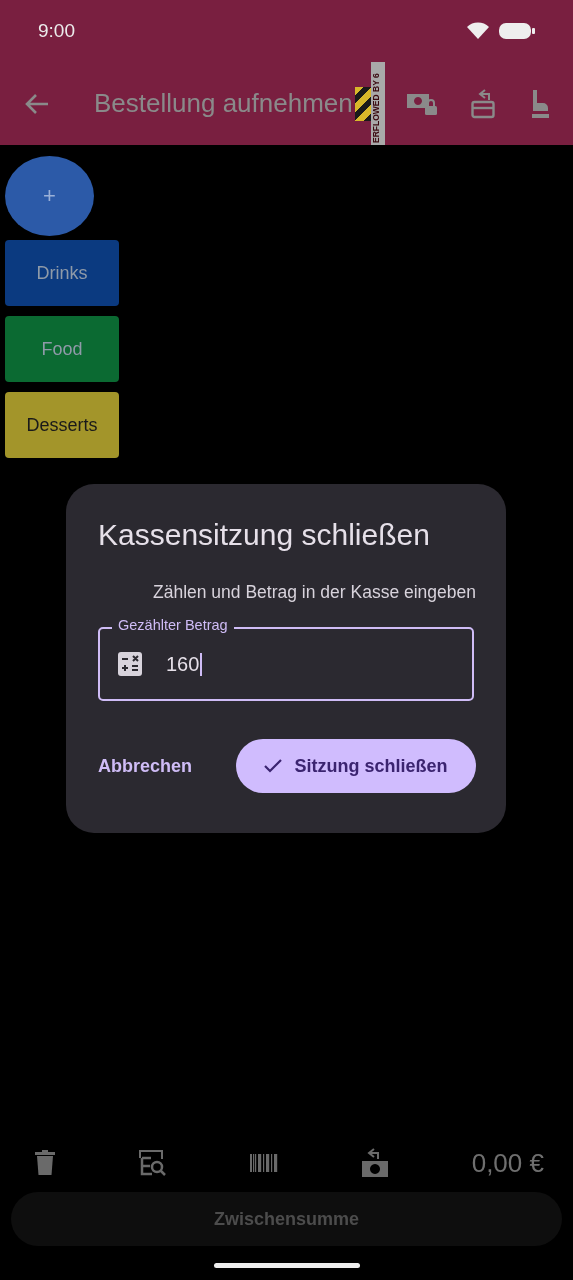  What do you see at coordinates (223, 103) in the screenshot?
I see `app-title: Bestellung aufnehmen` at bounding box center [223, 103].